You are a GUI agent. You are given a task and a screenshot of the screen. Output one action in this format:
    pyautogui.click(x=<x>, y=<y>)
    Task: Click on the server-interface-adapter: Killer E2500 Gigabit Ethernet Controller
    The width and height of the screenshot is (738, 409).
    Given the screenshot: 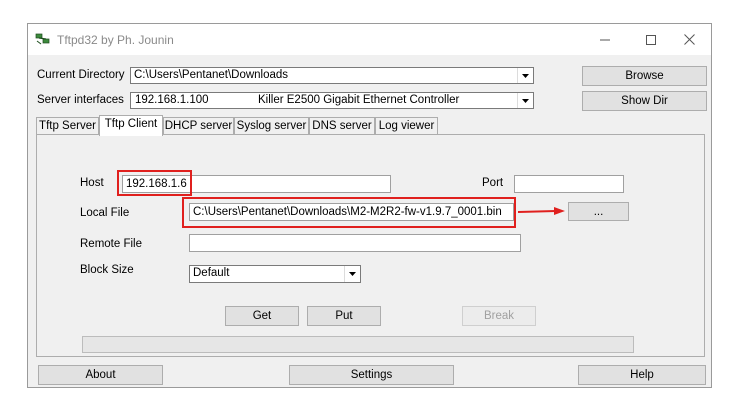 What is the action you would take?
    pyautogui.click(x=359, y=100)
    